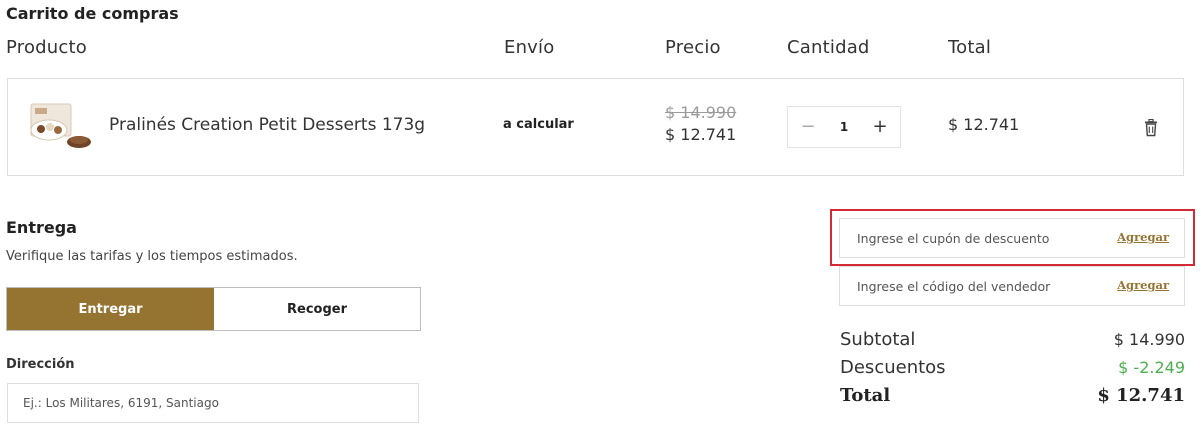  I want to click on delivery-method-toggle: Entregar Recoger, so click(213, 309).